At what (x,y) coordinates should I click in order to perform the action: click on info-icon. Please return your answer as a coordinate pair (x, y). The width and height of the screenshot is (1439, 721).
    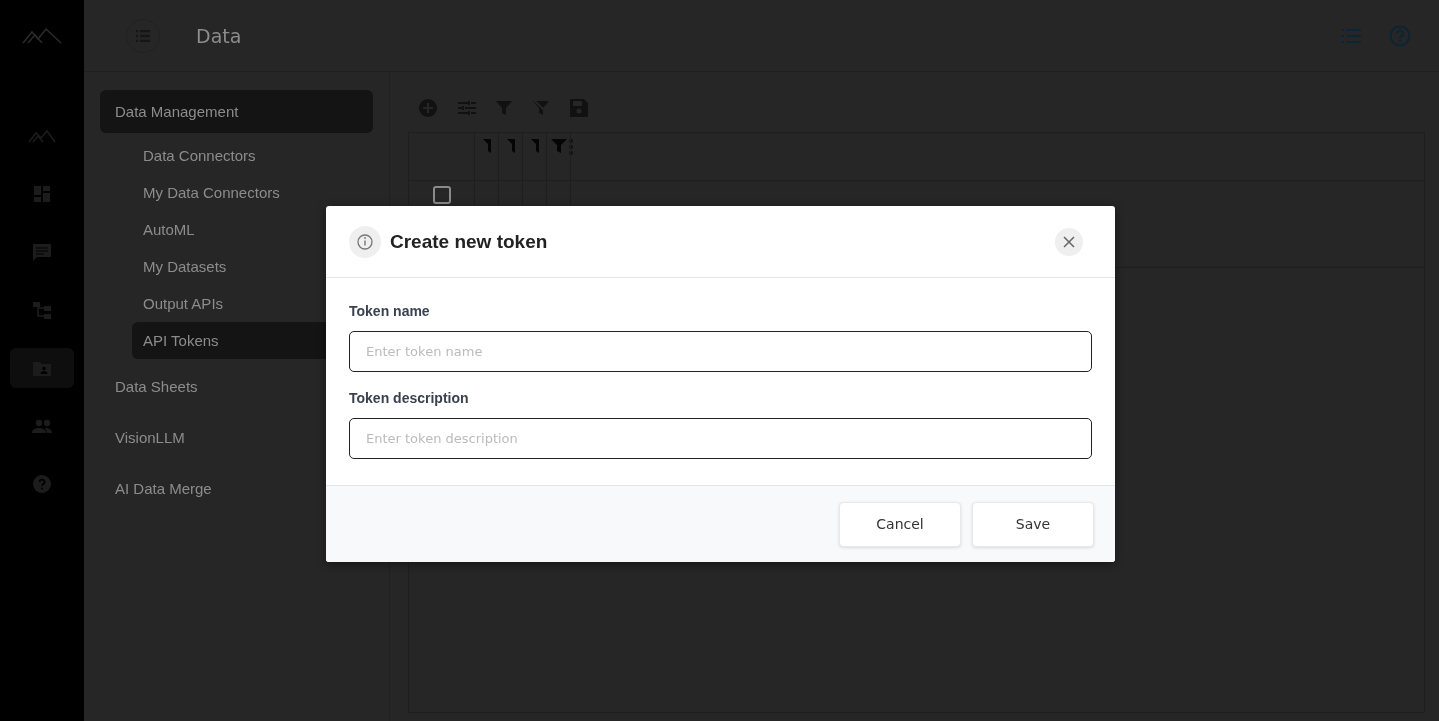
    Looking at the image, I should click on (365, 241).